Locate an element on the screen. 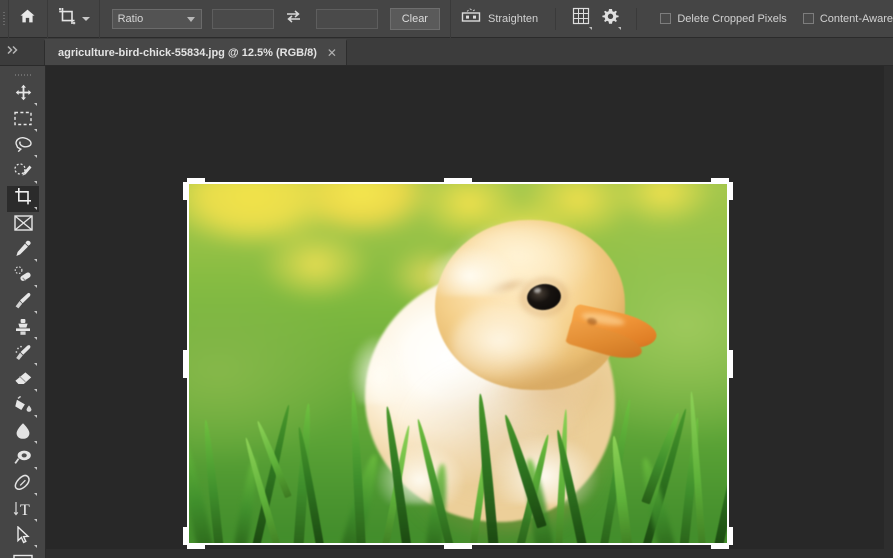 This screenshot has width=893, height=558. blur-drop-icon is located at coordinates (23, 433).